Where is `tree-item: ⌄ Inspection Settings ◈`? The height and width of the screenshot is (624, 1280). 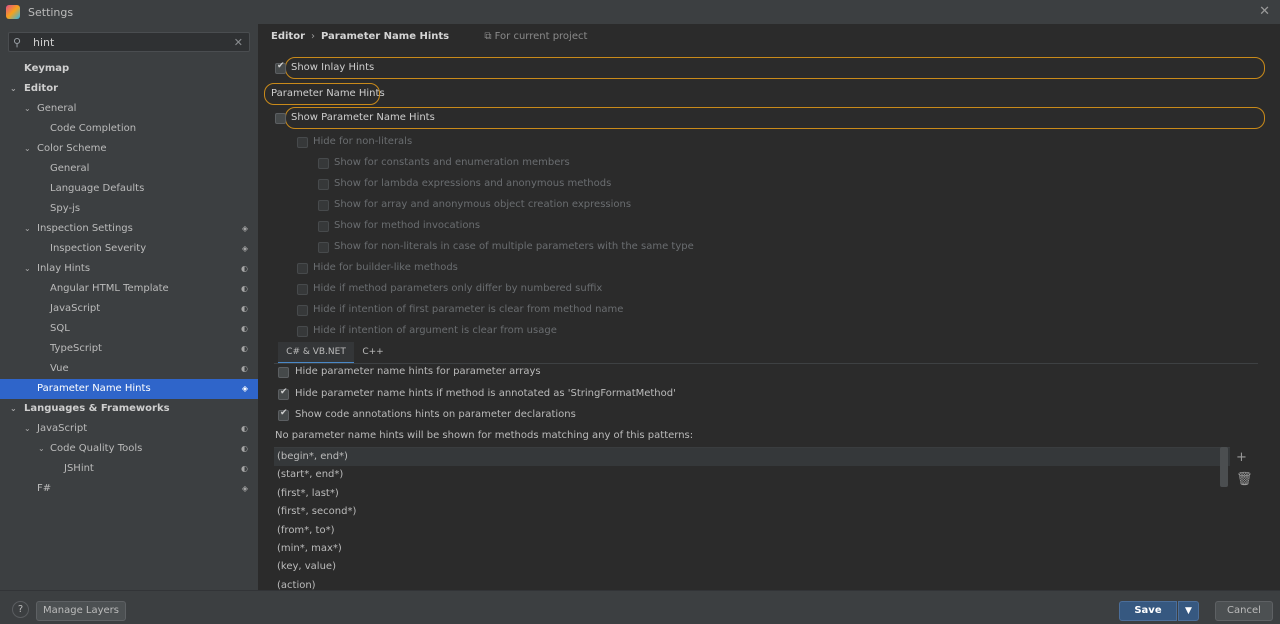
tree-item: ⌄ Inspection Settings ◈ is located at coordinates (129, 229).